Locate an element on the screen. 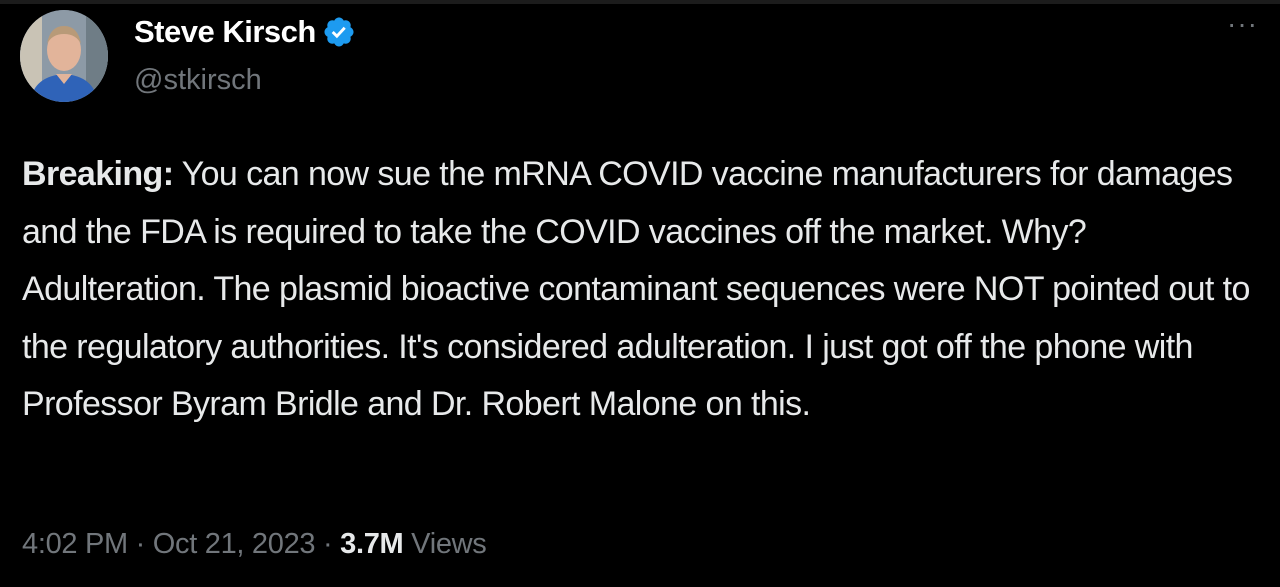  author-row: Steve Kirsch is located at coordinates (245, 32).